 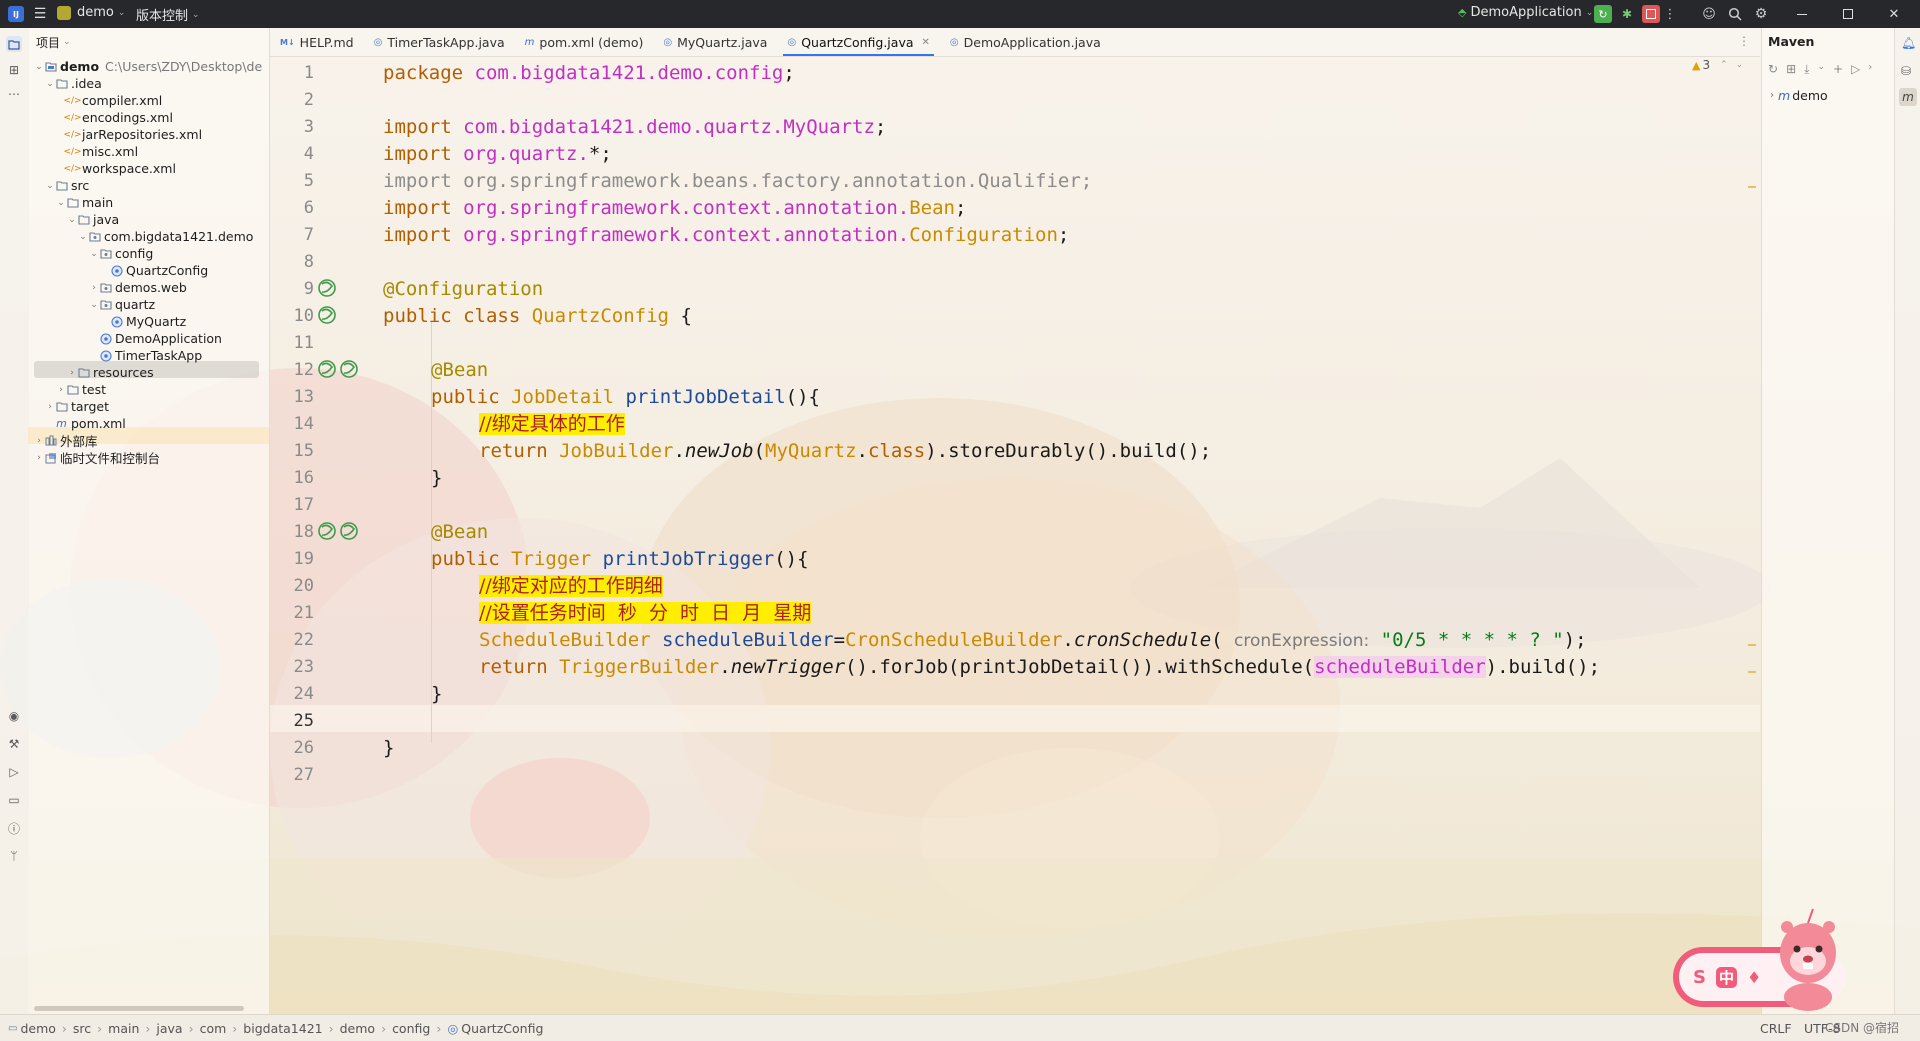 I want to click on line-number: 13, so click(x=292, y=397).